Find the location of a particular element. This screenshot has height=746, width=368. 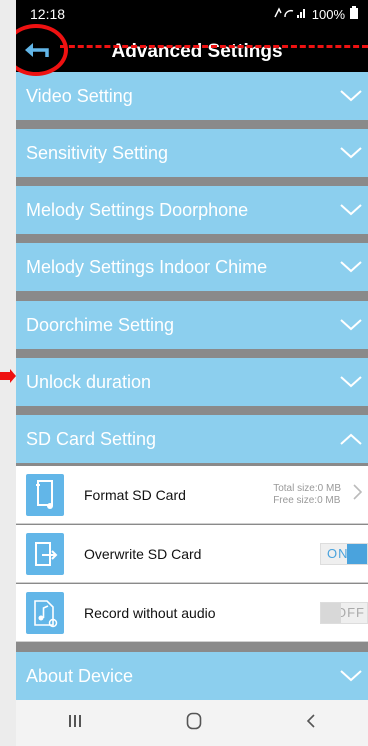

sd-free-size: Free size:0 MB is located at coordinates (307, 500).